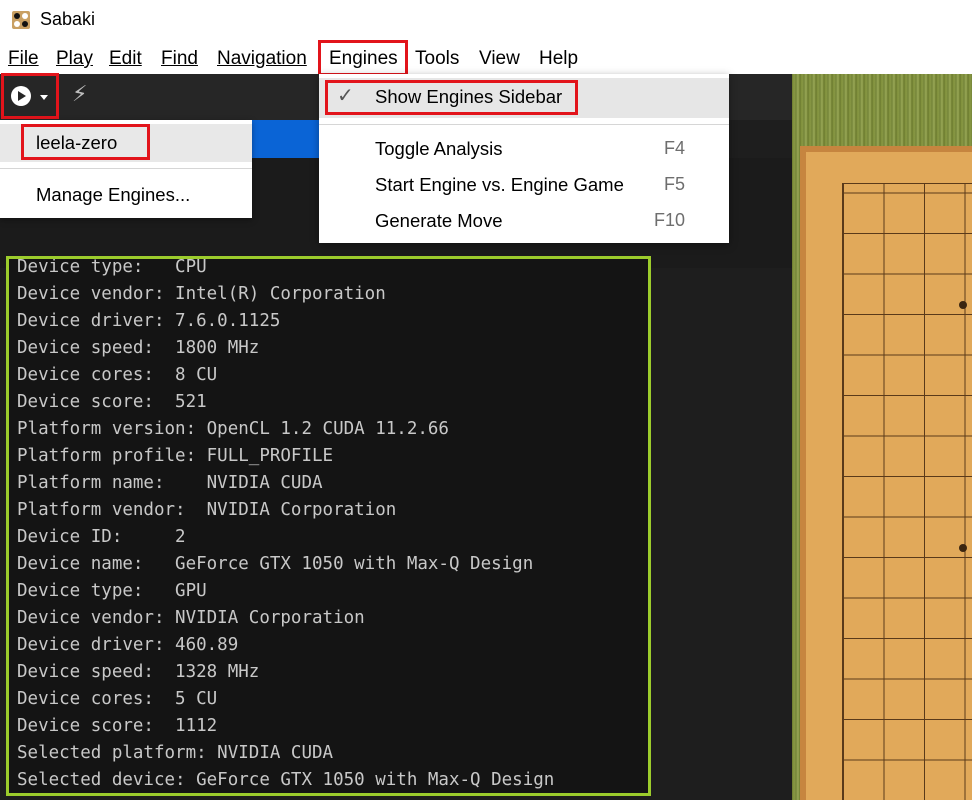 The image size is (972, 800). What do you see at coordinates (363, 59) in the screenshot?
I see `menu-engines: Engines` at bounding box center [363, 59].